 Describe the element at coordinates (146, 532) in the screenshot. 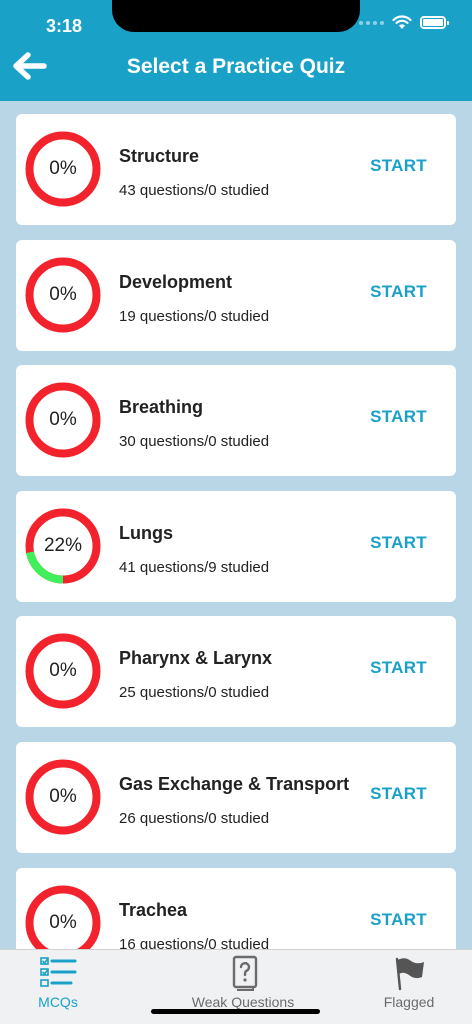

I see `quiz-title: Lungs` at that location.